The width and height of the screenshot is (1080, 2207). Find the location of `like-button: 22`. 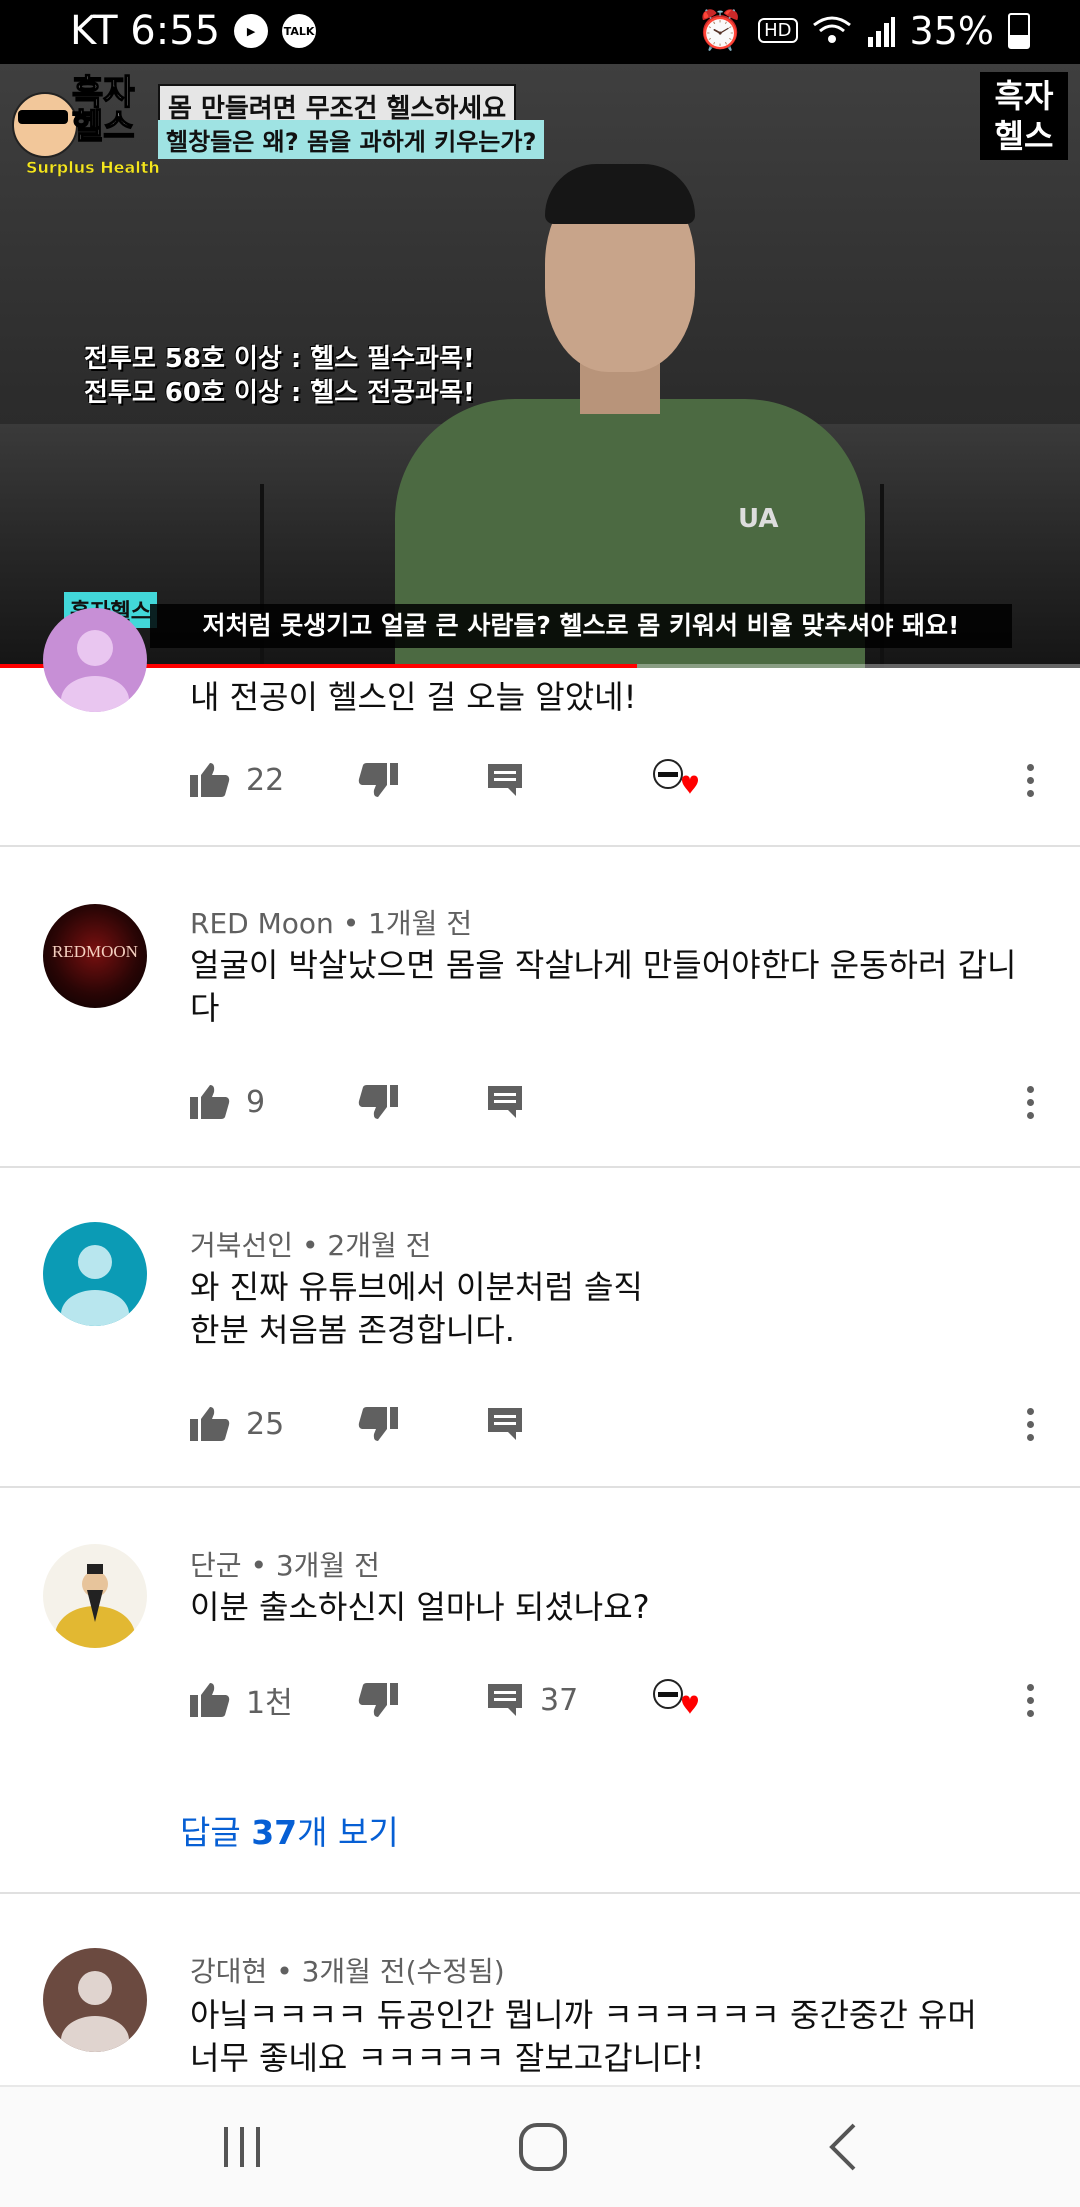

like-button: 22 is located at coordinates (237, 780).